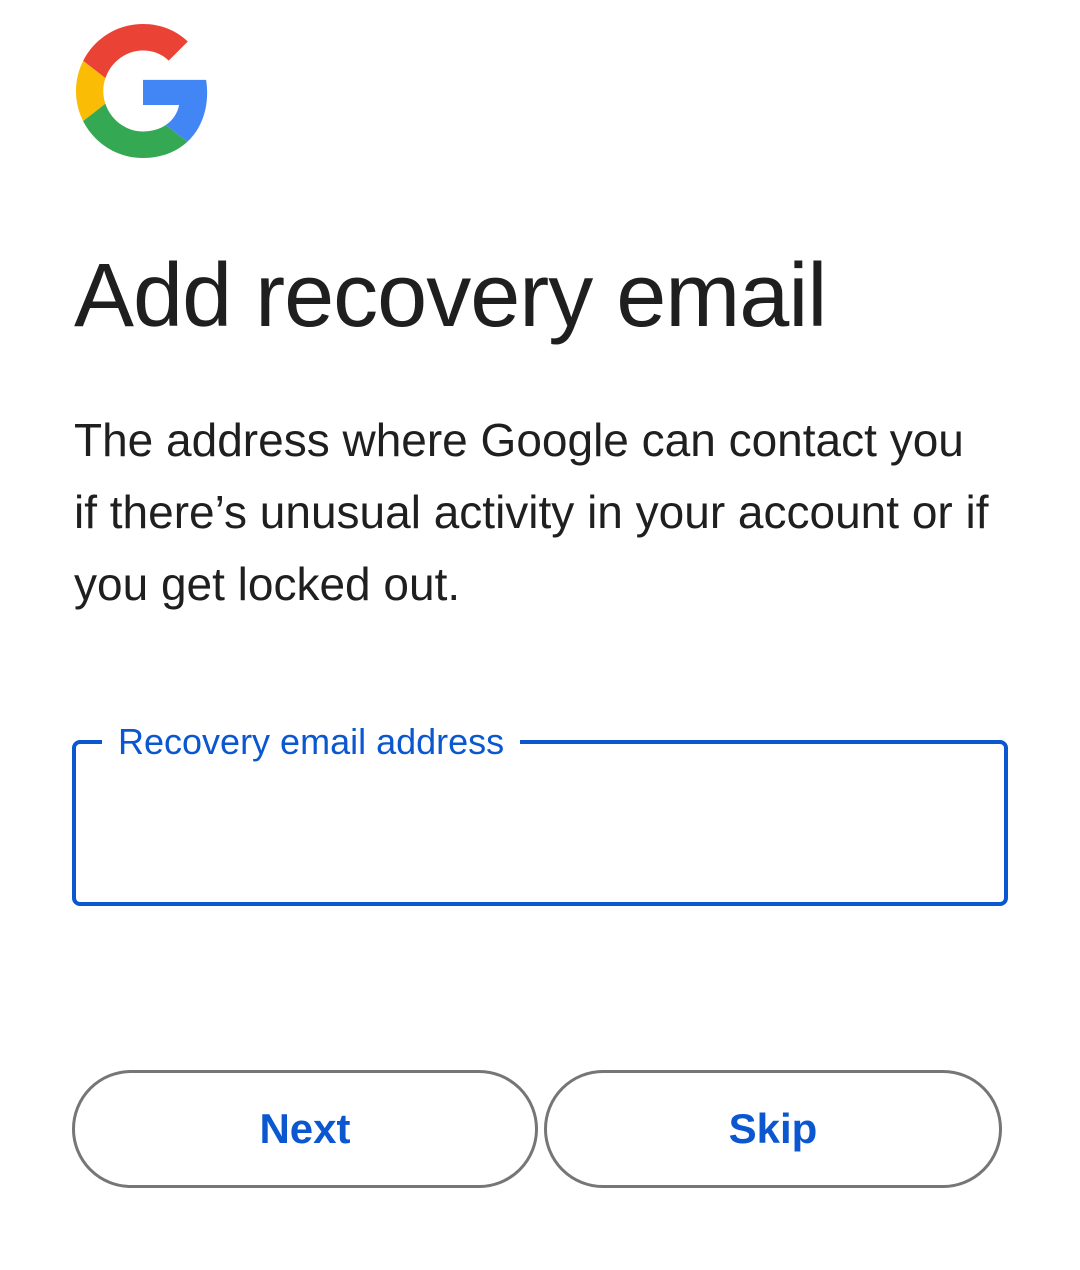  What do you see at coordinates (540, 826) in the screenshot?
I see `recovery-email-input` at bounding box center [540, 826].